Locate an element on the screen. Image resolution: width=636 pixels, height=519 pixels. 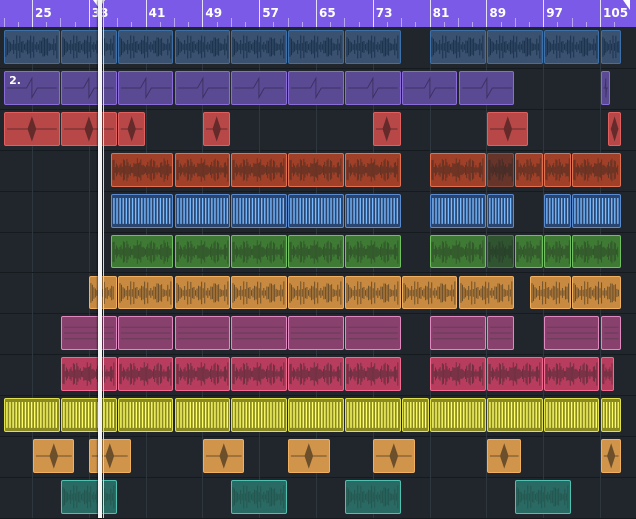
track-lane-strings is located at coordinates (318, 334).